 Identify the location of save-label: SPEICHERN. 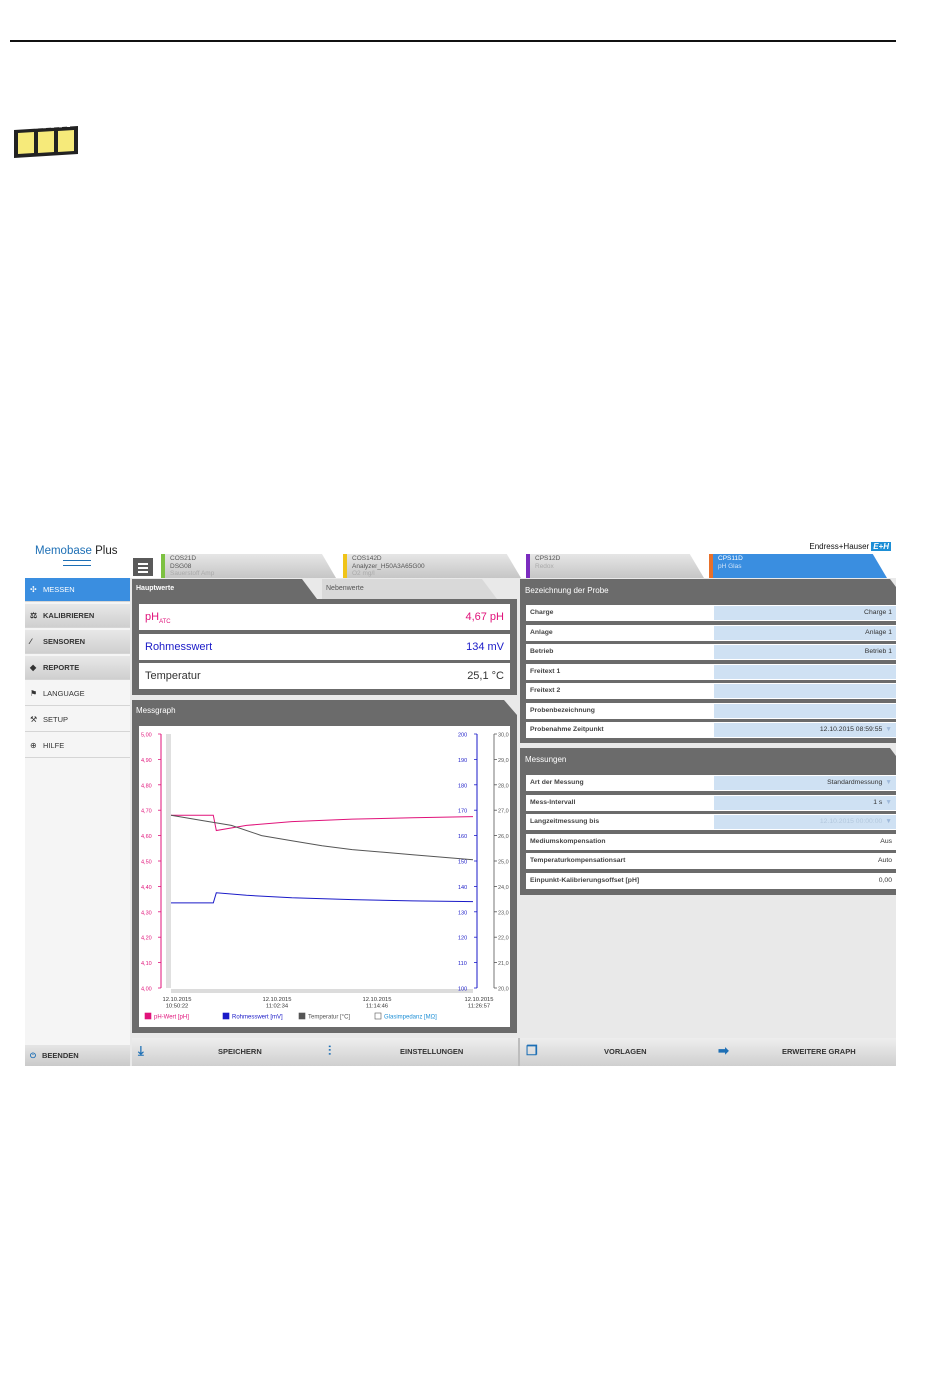
(240, 1051).